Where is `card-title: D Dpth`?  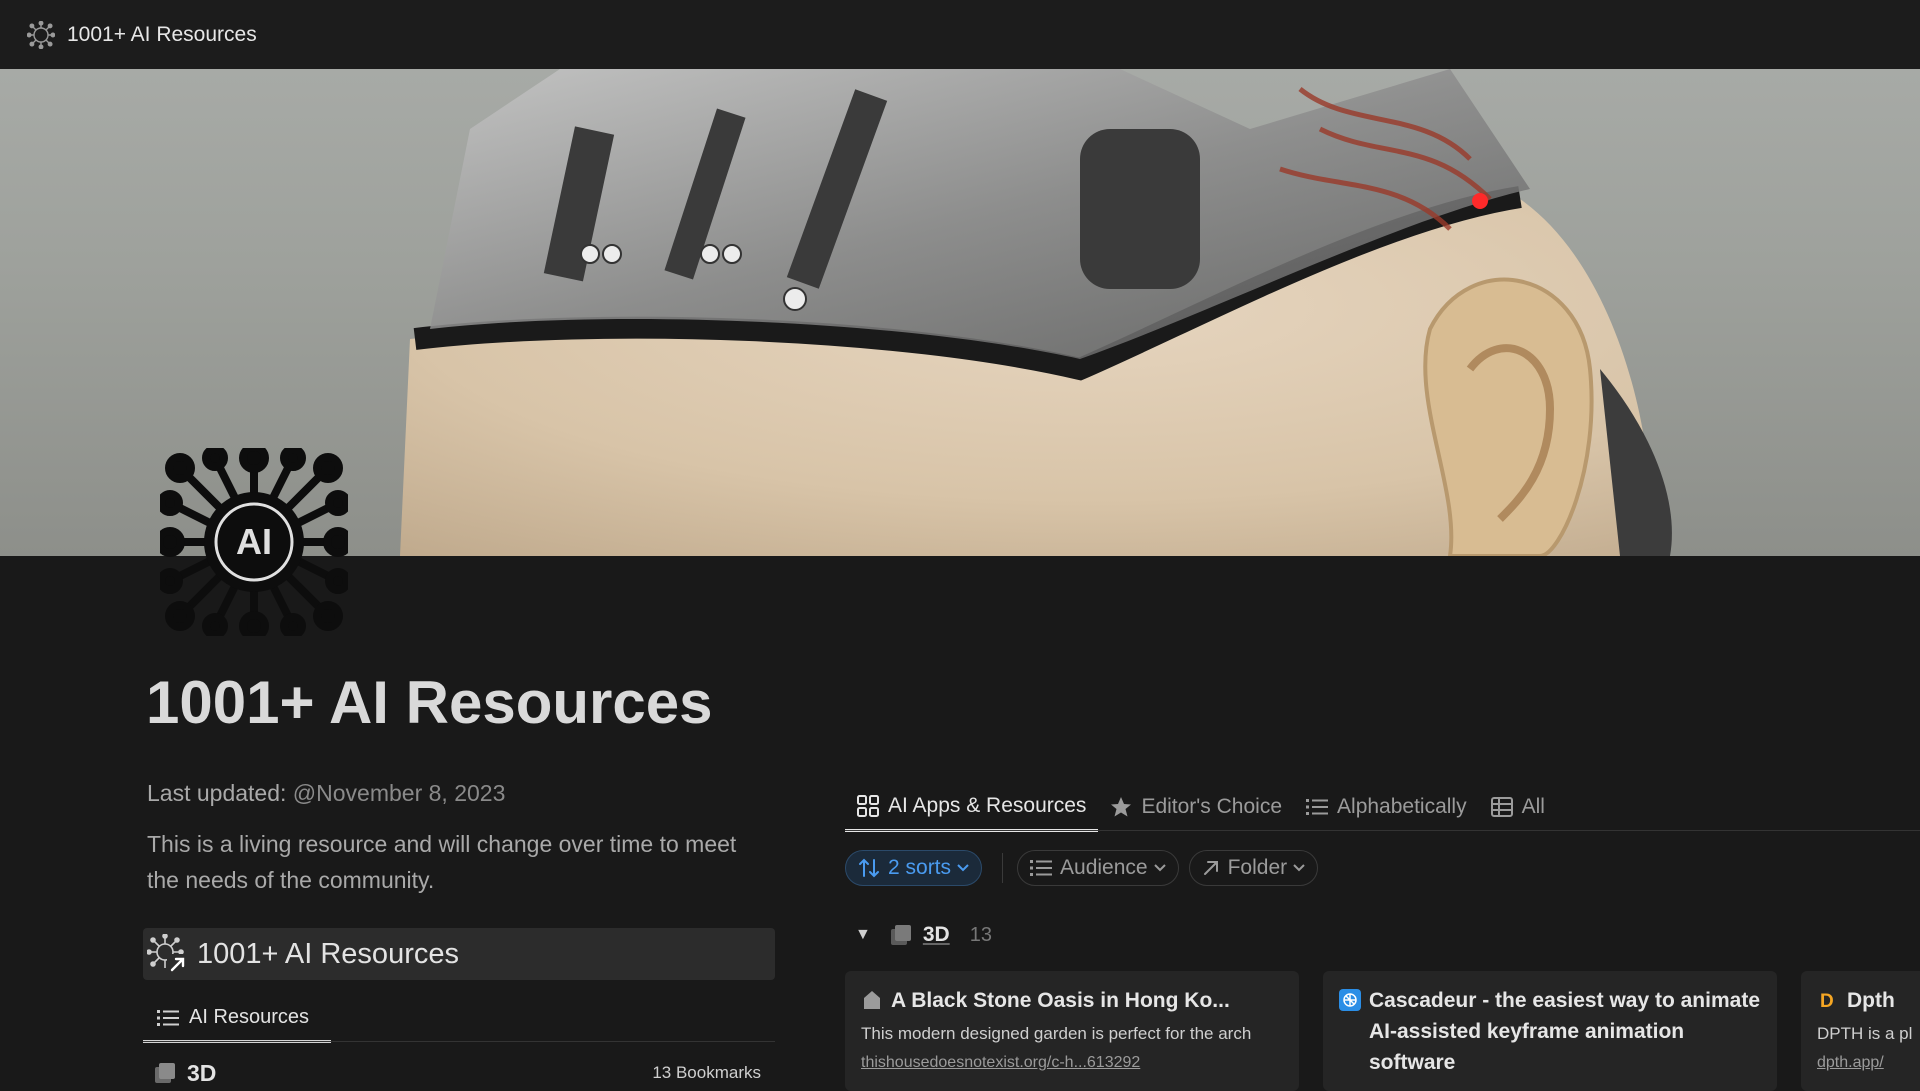
card-title: D Dpth is located at coordinates (1868, 1000).